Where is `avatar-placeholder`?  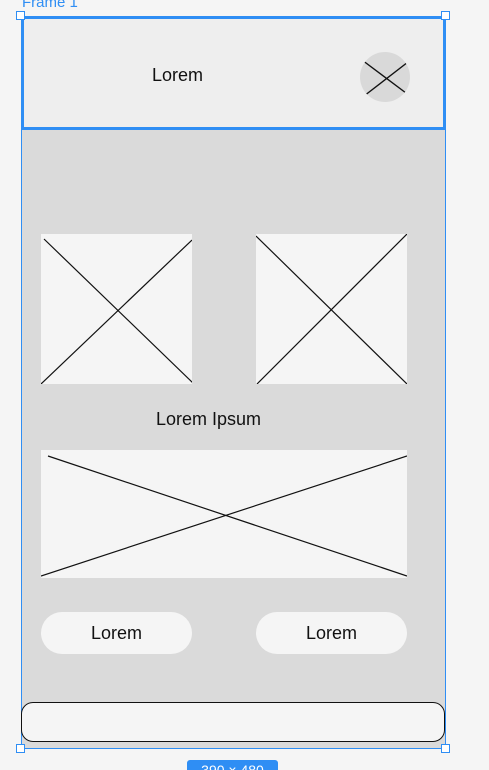 avatar-placeholder is located at coordinates (385, 77).